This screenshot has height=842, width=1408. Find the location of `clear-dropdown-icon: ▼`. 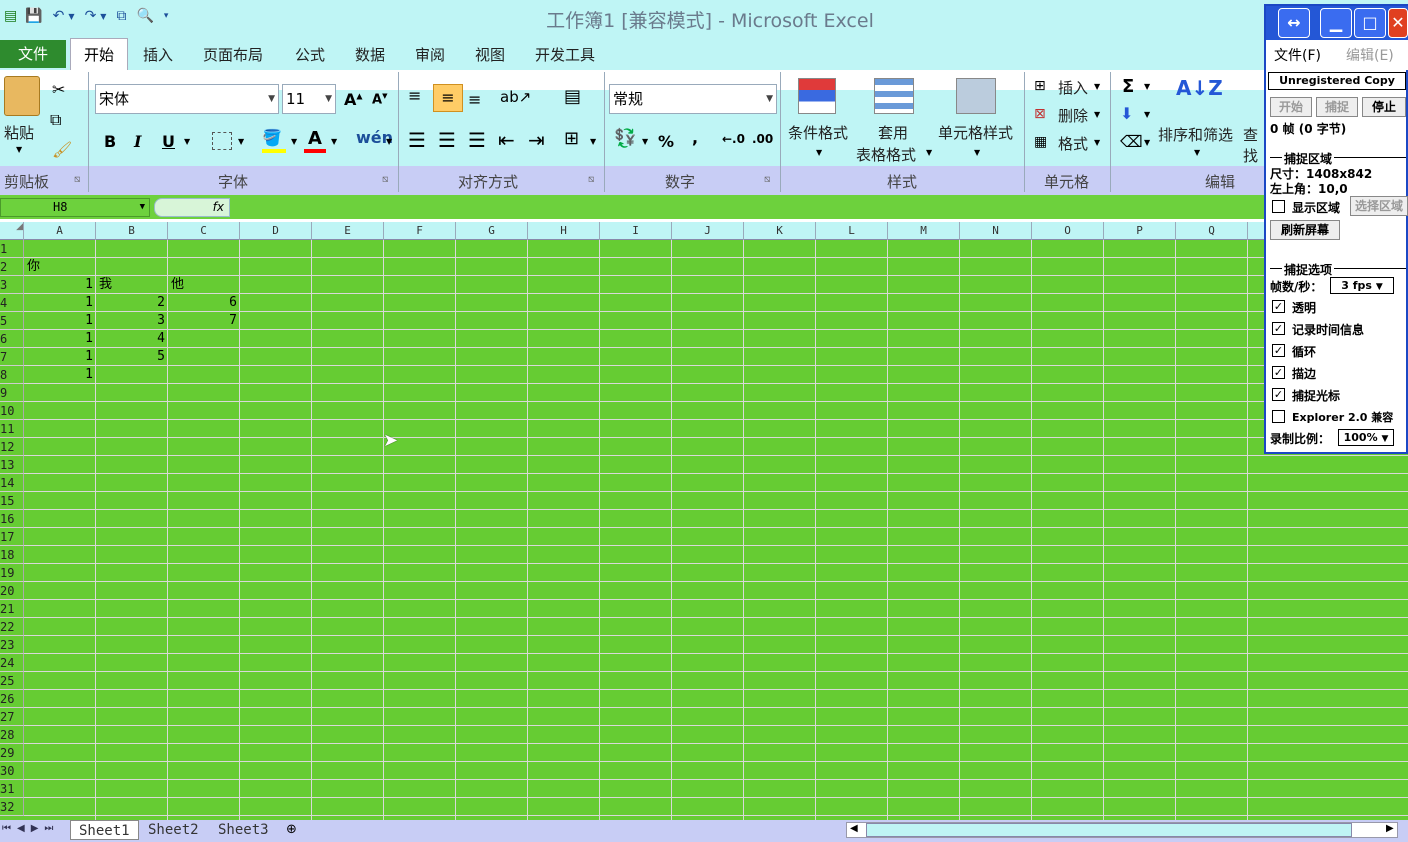

clear-dropdown-icon: ▼ is located at coordinates (1147, 142).